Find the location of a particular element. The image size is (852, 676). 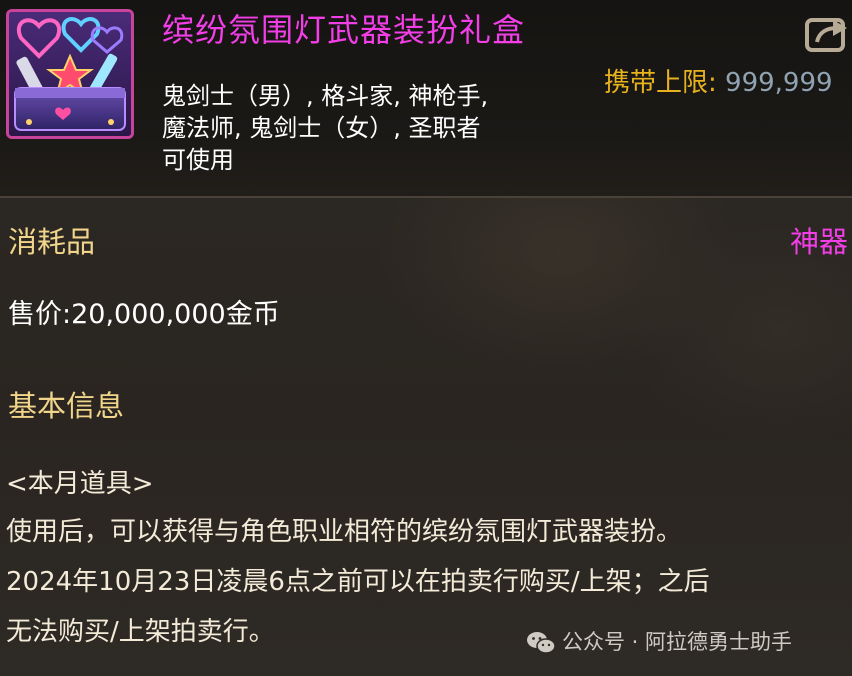

header-divider is located at coordinates (426, 197).